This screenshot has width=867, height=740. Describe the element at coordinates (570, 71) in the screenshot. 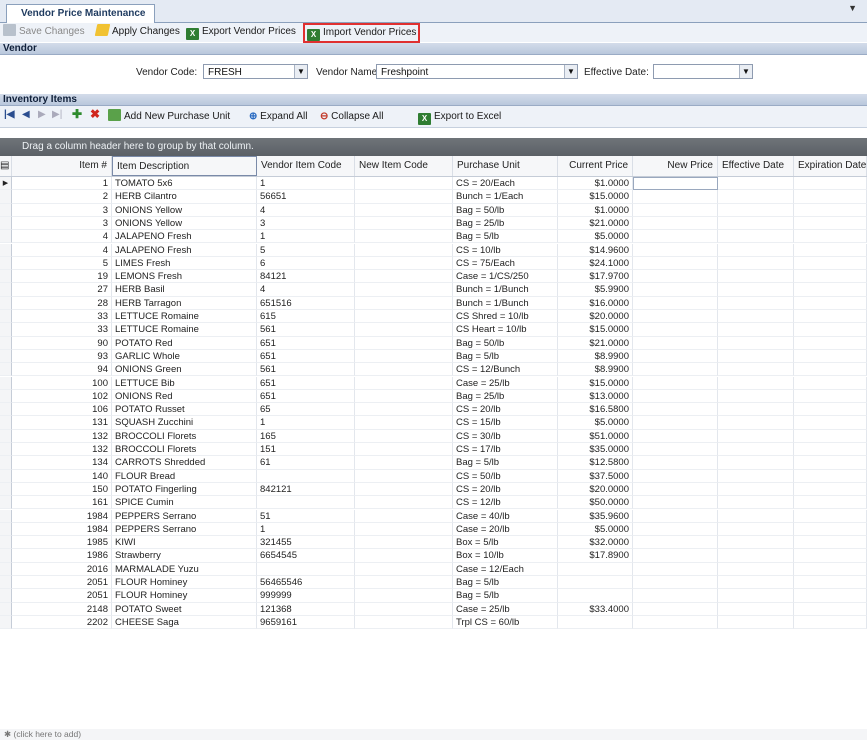

I see `chevron-down-icon: ▼` at that location.